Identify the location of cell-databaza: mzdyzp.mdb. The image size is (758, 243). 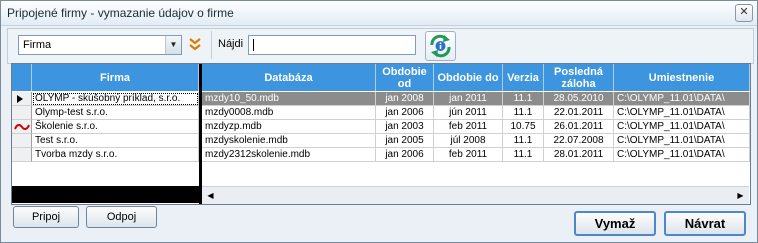
(289, 127).